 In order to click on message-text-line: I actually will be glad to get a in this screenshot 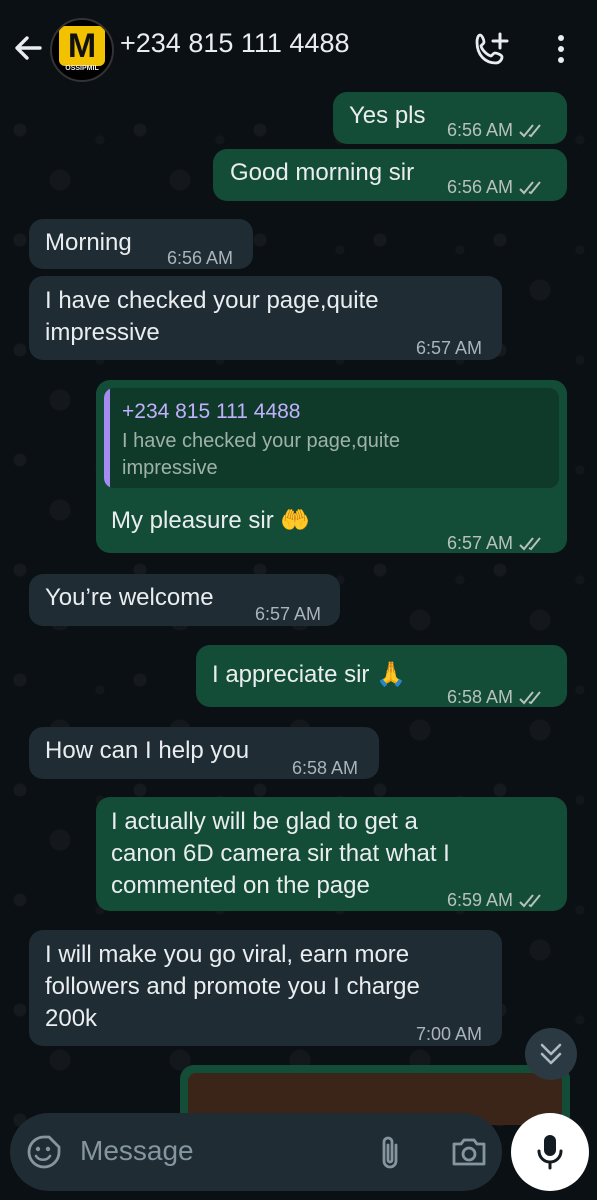, I will do `click(264, 821)`.